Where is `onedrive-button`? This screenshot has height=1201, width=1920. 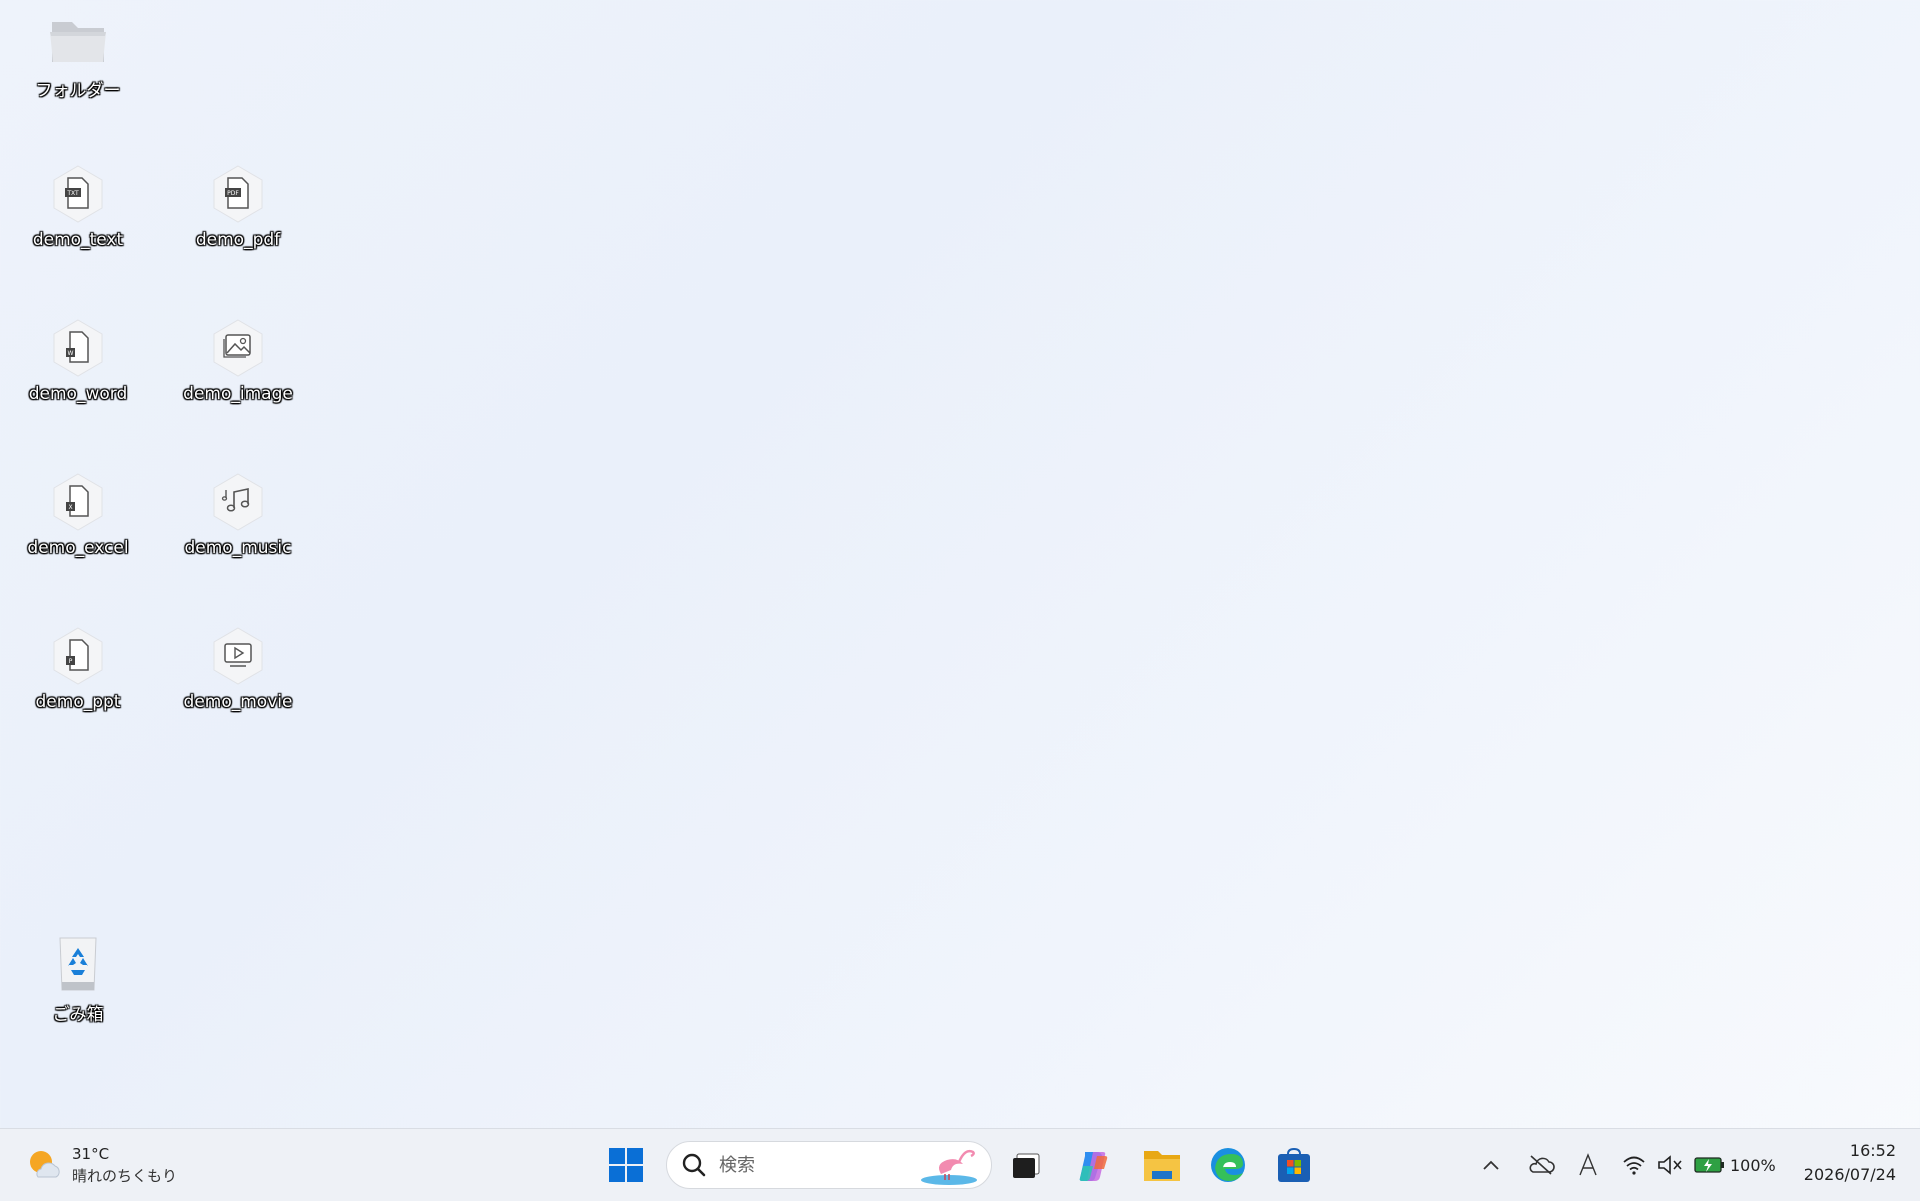 onedrive-button is located at coordinates (1541, 1165).